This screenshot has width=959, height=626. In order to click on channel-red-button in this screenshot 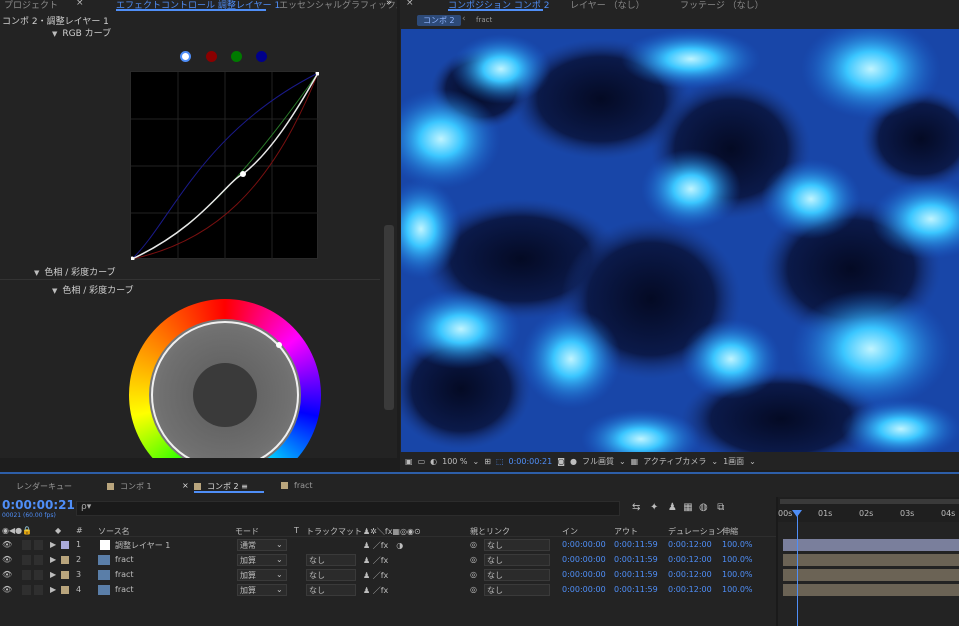, I will do `click(211, 56)`.